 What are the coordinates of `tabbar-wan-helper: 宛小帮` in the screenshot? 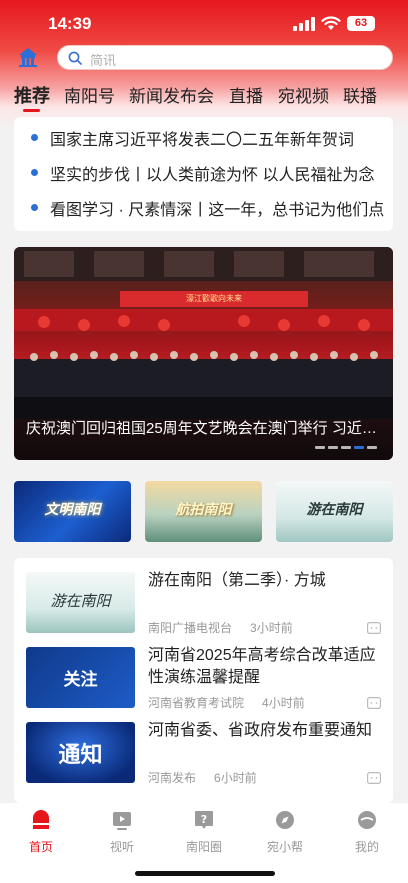 It's located at (285, 832).